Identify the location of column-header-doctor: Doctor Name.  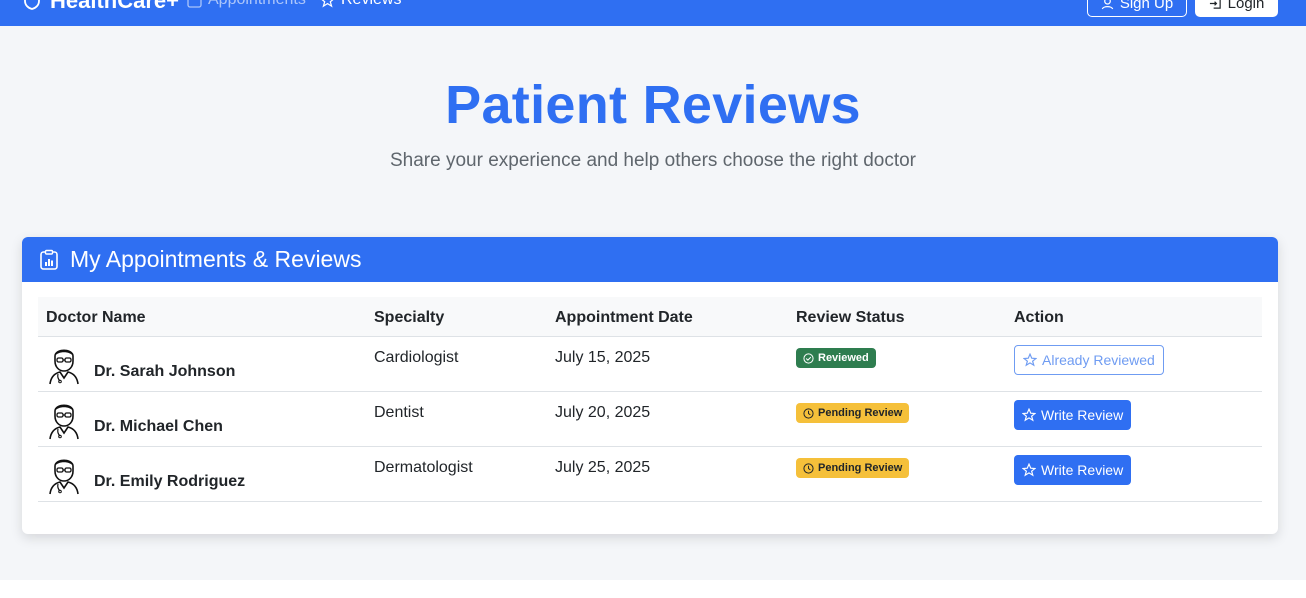
(96, 317).